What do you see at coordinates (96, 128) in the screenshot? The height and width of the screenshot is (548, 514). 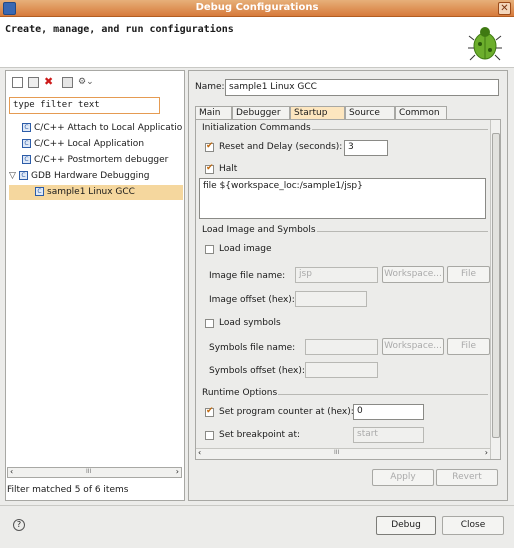 I see `tree-item-attach: C C/C++ Attach to Local Applicatio` at bounding box center [96, 128].